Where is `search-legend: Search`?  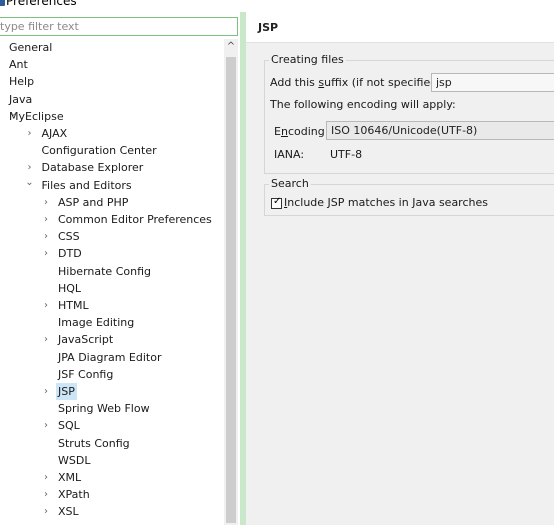 search-legend: Search is located at coordinates (290, 183).